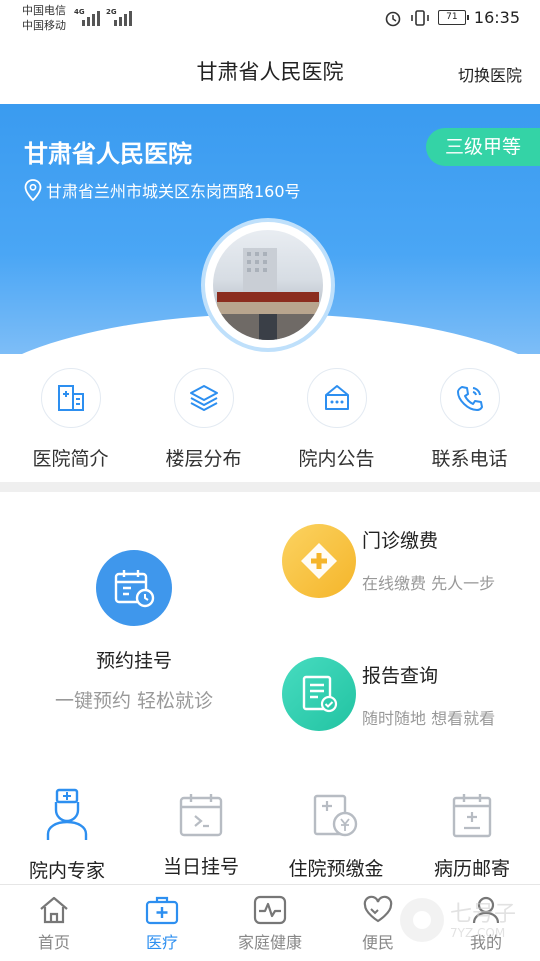 This screenshot has height=961, width=540. What do you see at coordinates (269, 942) in the screenshot?
I see `tab-label: 家庭健康` at bounding box center [269, 942].